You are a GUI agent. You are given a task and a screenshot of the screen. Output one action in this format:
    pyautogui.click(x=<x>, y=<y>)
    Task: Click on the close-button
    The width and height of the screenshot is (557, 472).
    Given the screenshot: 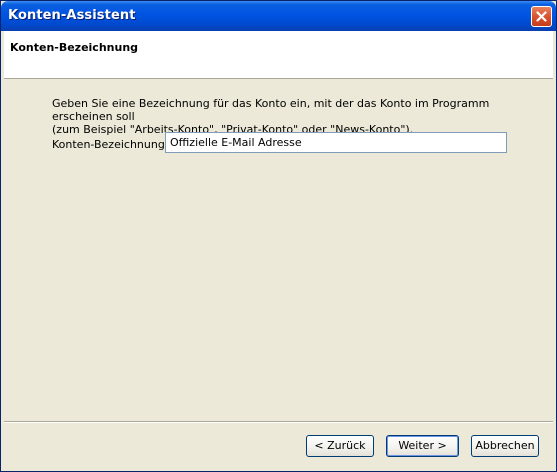 What is the action you would take?
    pyautogui.click(x=541, y=16)
    